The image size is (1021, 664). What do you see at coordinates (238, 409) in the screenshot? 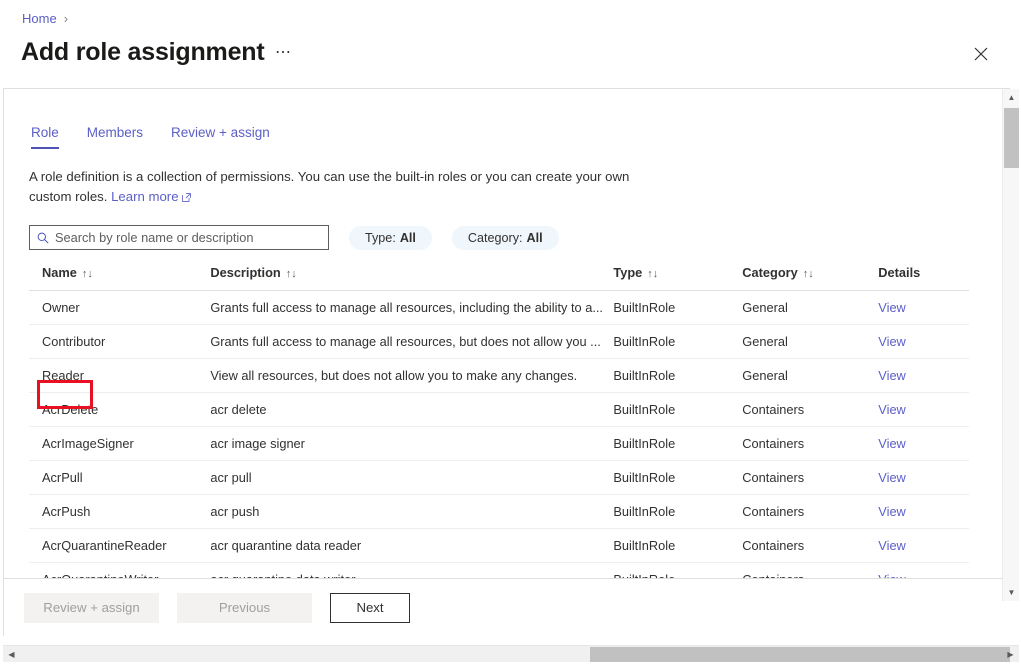
I see `cell-description-label: acr delete` at bounding box center [238, 409].